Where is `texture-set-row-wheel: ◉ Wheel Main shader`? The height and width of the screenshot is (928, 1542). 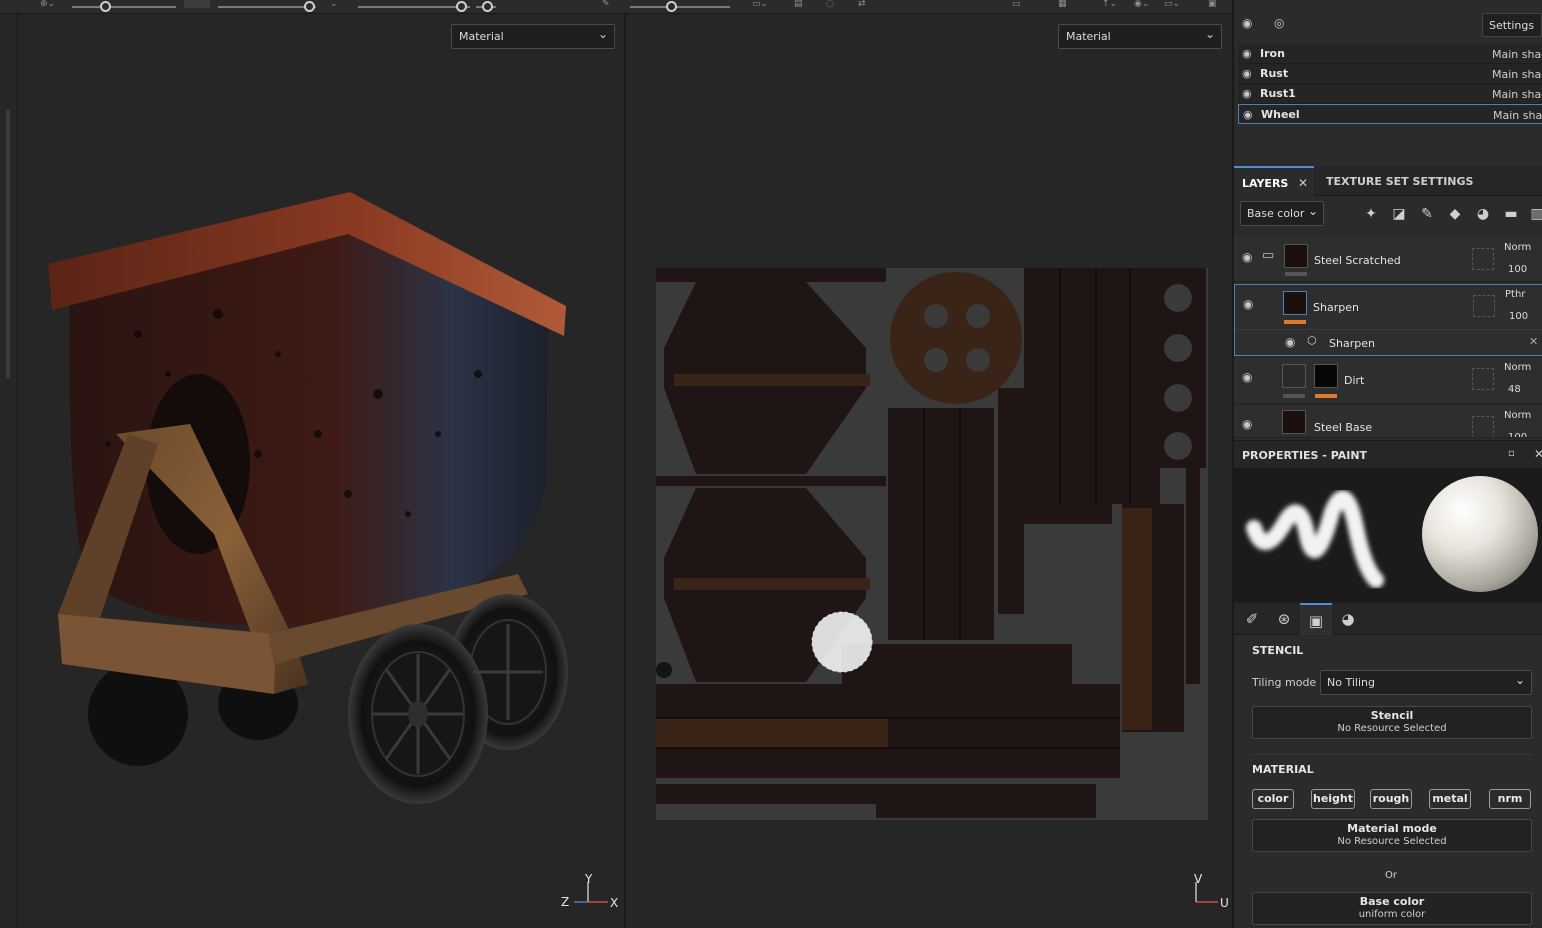
texture-set-row-wheel: ◉ Wheel Main shader is located at coordinates (1390, 114).